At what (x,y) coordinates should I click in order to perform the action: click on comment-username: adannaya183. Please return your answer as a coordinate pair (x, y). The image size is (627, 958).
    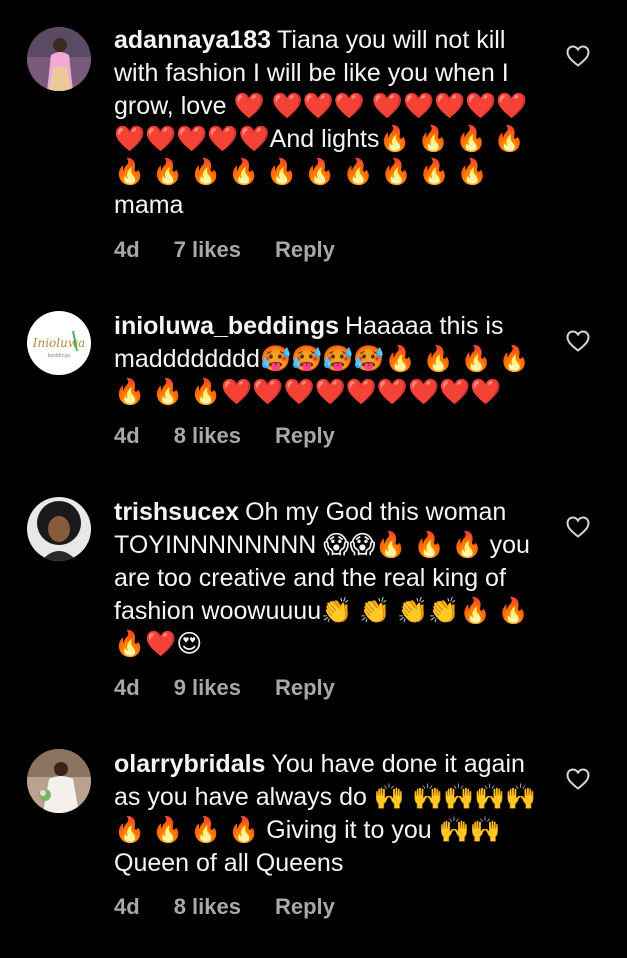
    Looking at the image, I should click on (192, 40).